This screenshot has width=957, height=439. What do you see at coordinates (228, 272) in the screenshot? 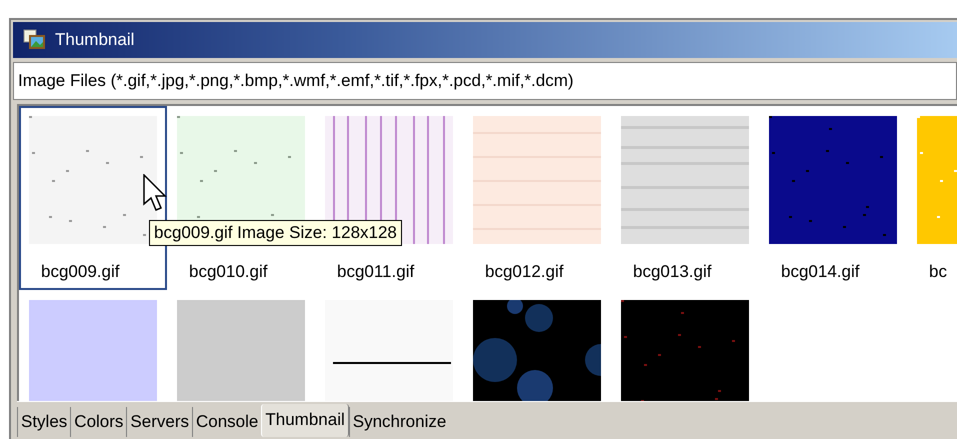
I see `file-name: bcg010.gif` at bounding box center [228, 272].